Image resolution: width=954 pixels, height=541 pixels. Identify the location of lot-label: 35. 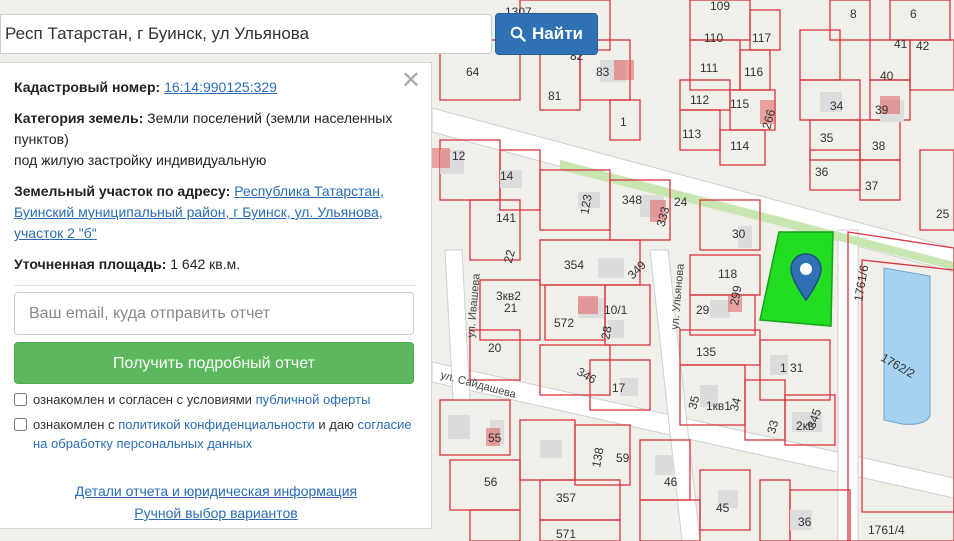
(827, 138).